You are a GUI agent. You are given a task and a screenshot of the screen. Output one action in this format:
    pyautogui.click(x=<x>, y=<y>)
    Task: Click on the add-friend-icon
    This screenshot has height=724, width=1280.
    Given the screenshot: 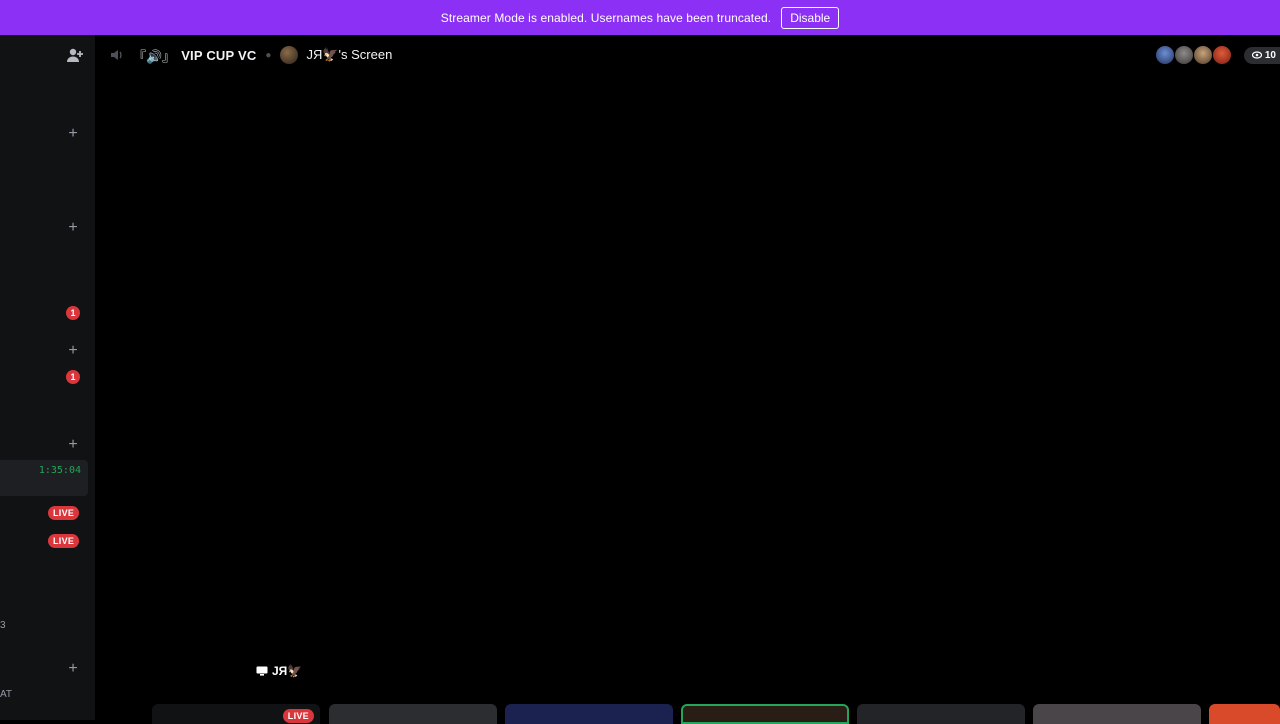 What is the action you would take?
    pyautogui.click(x=75, y=55)
    